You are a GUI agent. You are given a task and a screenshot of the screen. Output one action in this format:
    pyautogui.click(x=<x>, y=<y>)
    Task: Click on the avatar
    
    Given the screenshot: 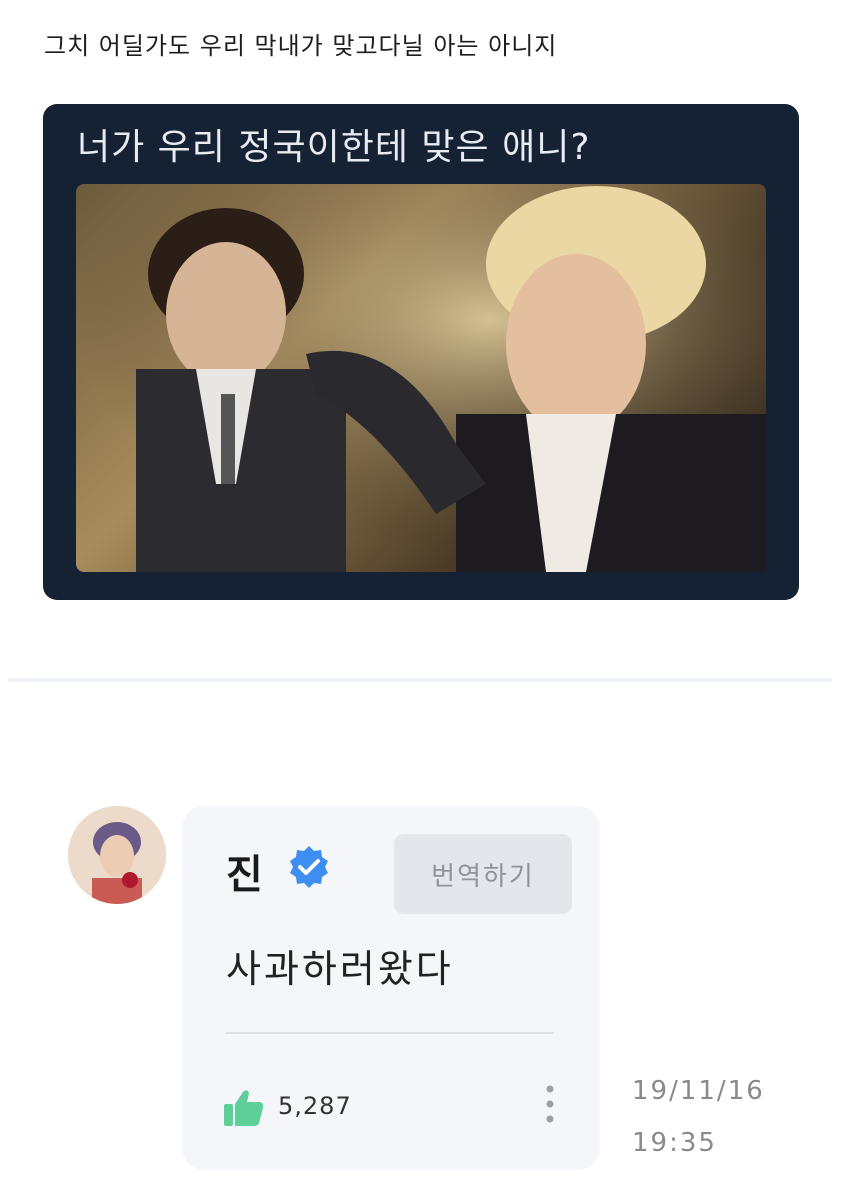 What is the action you would take?
    pyautogui.click(x=117, y=855)
    